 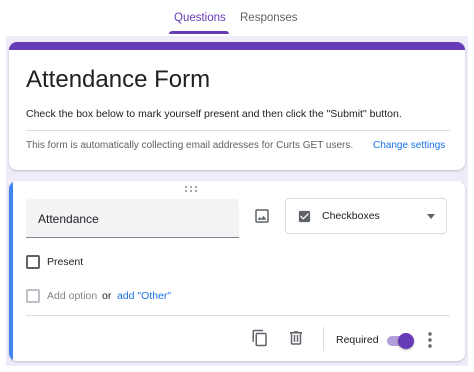 What do you see at coordinates (144, 296) in the screenshot?
I see `add-other-link: add "Other"` at bounding box center [144, 296].